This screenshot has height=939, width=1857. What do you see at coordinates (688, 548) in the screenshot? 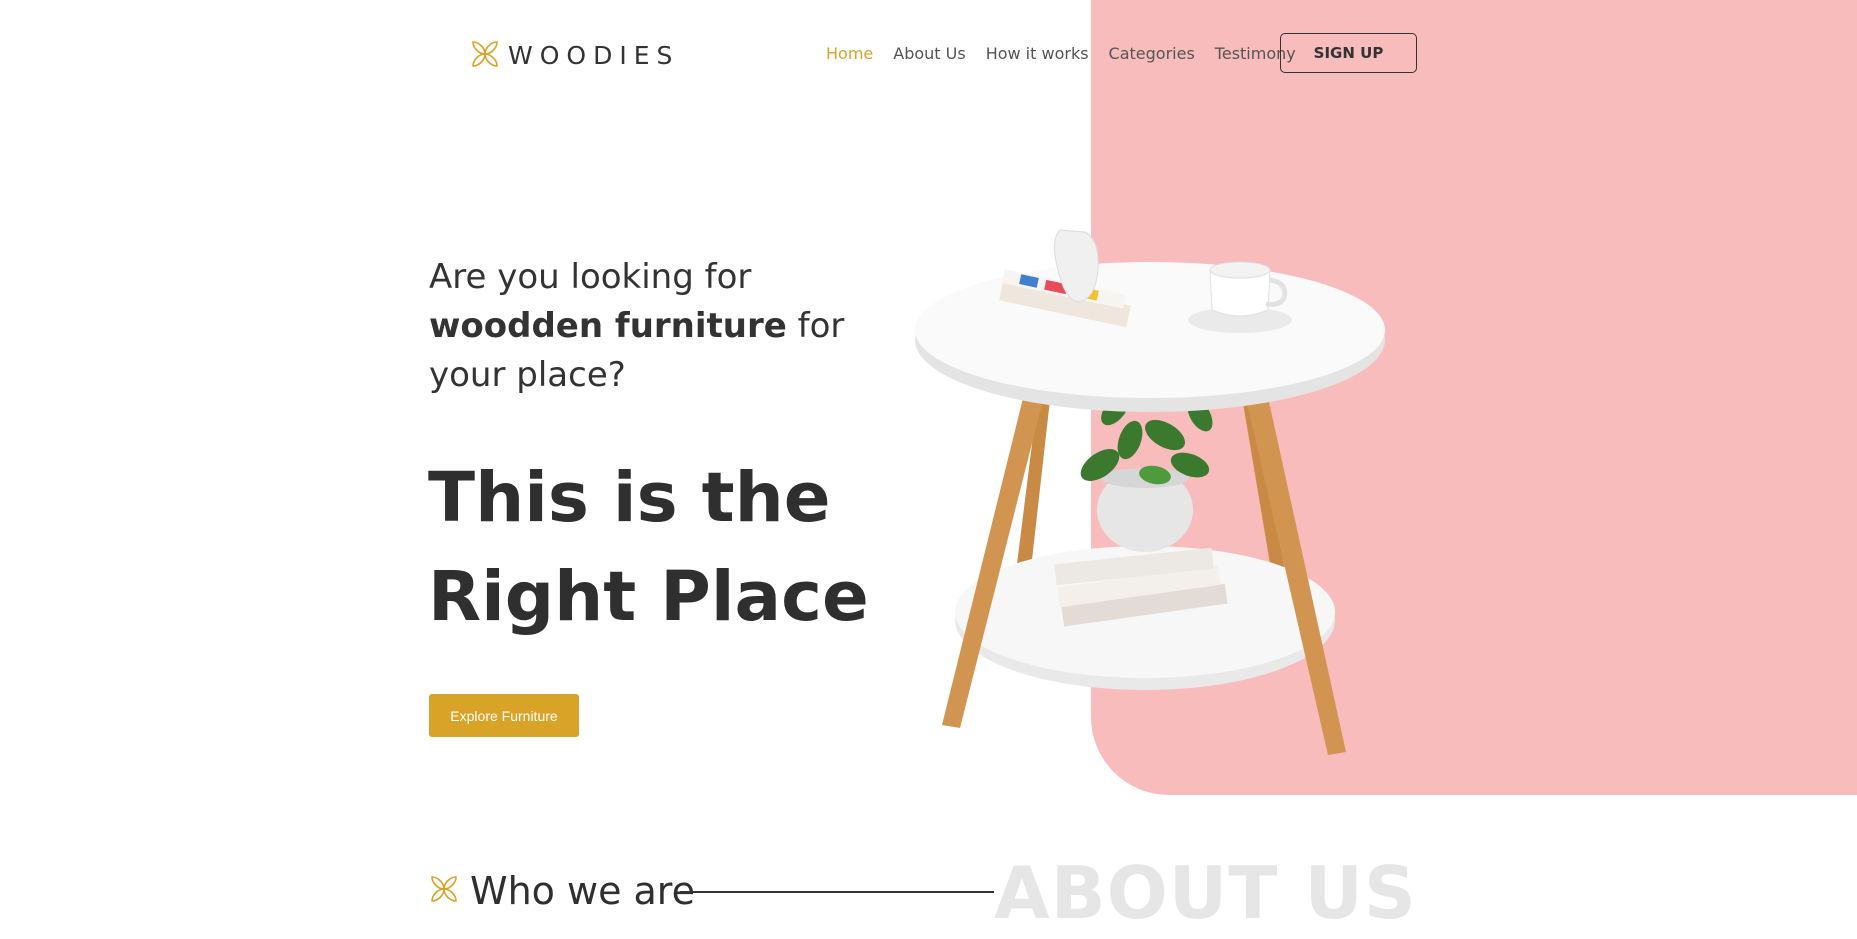
I see `hero-title: This is the Right Place` at bounding box center [688, 548].